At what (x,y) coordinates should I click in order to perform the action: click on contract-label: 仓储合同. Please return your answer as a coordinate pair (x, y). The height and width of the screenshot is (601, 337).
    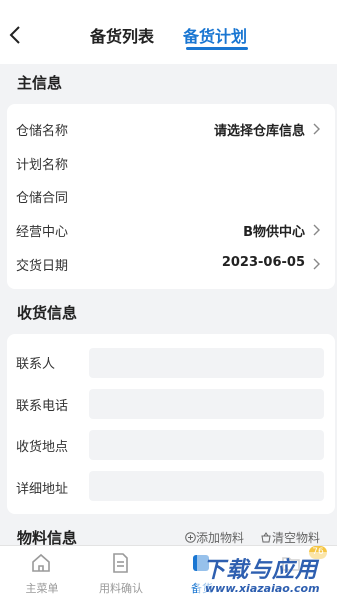
    Looking at the image, I should click on (42, 198).